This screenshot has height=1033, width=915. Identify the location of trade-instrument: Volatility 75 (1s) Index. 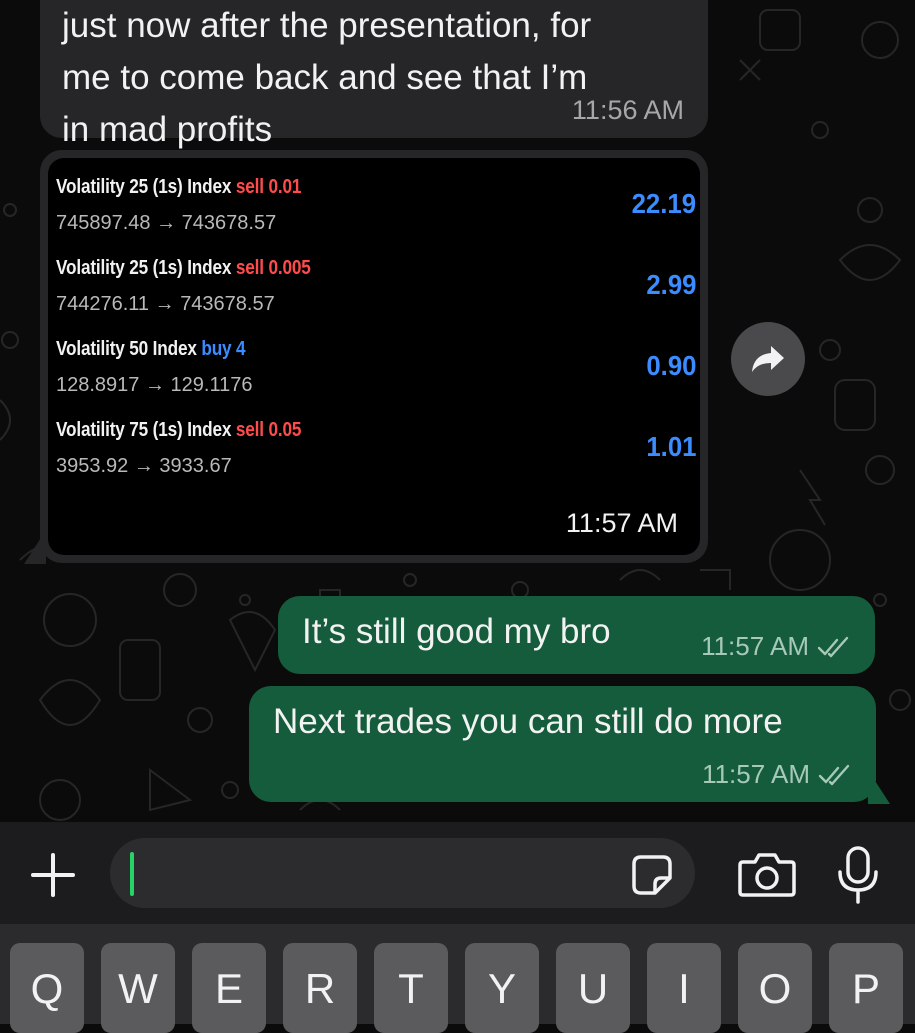
(144, 430).